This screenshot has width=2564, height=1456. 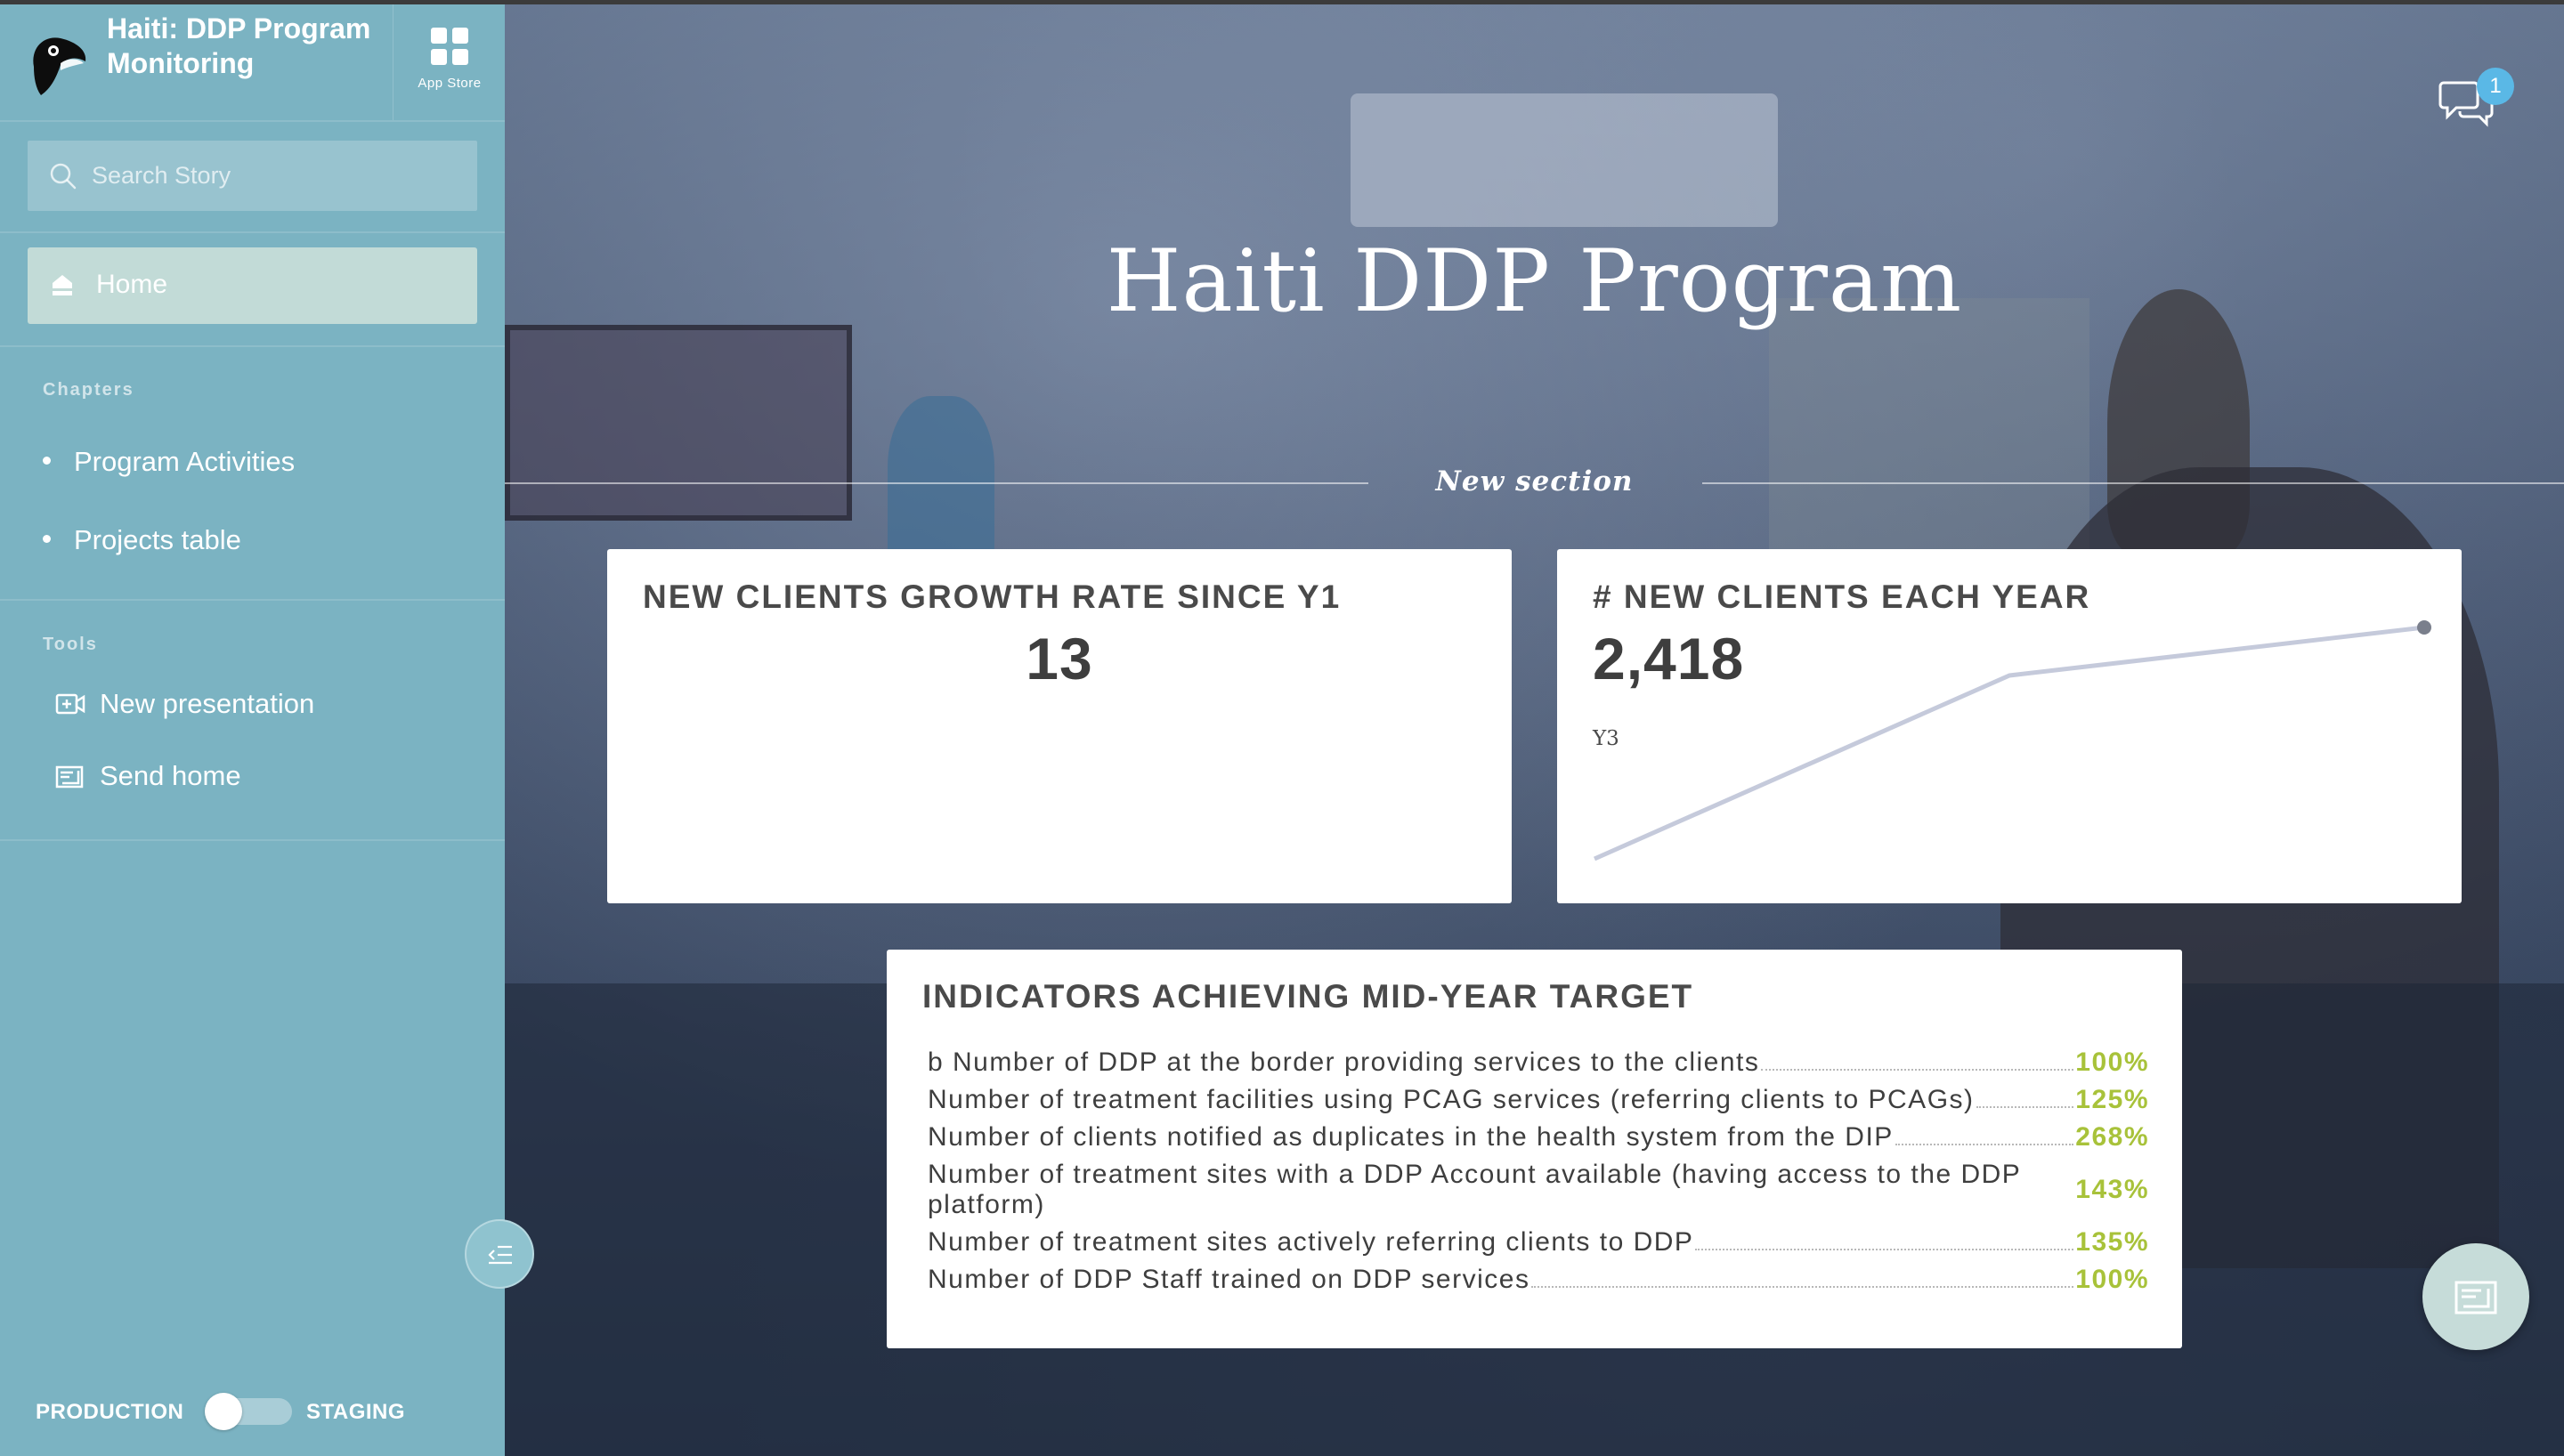 What do you see at coordinates (252, 285) in the screenshot?
I see `home-button: Home` at bounding box center [252, 285].